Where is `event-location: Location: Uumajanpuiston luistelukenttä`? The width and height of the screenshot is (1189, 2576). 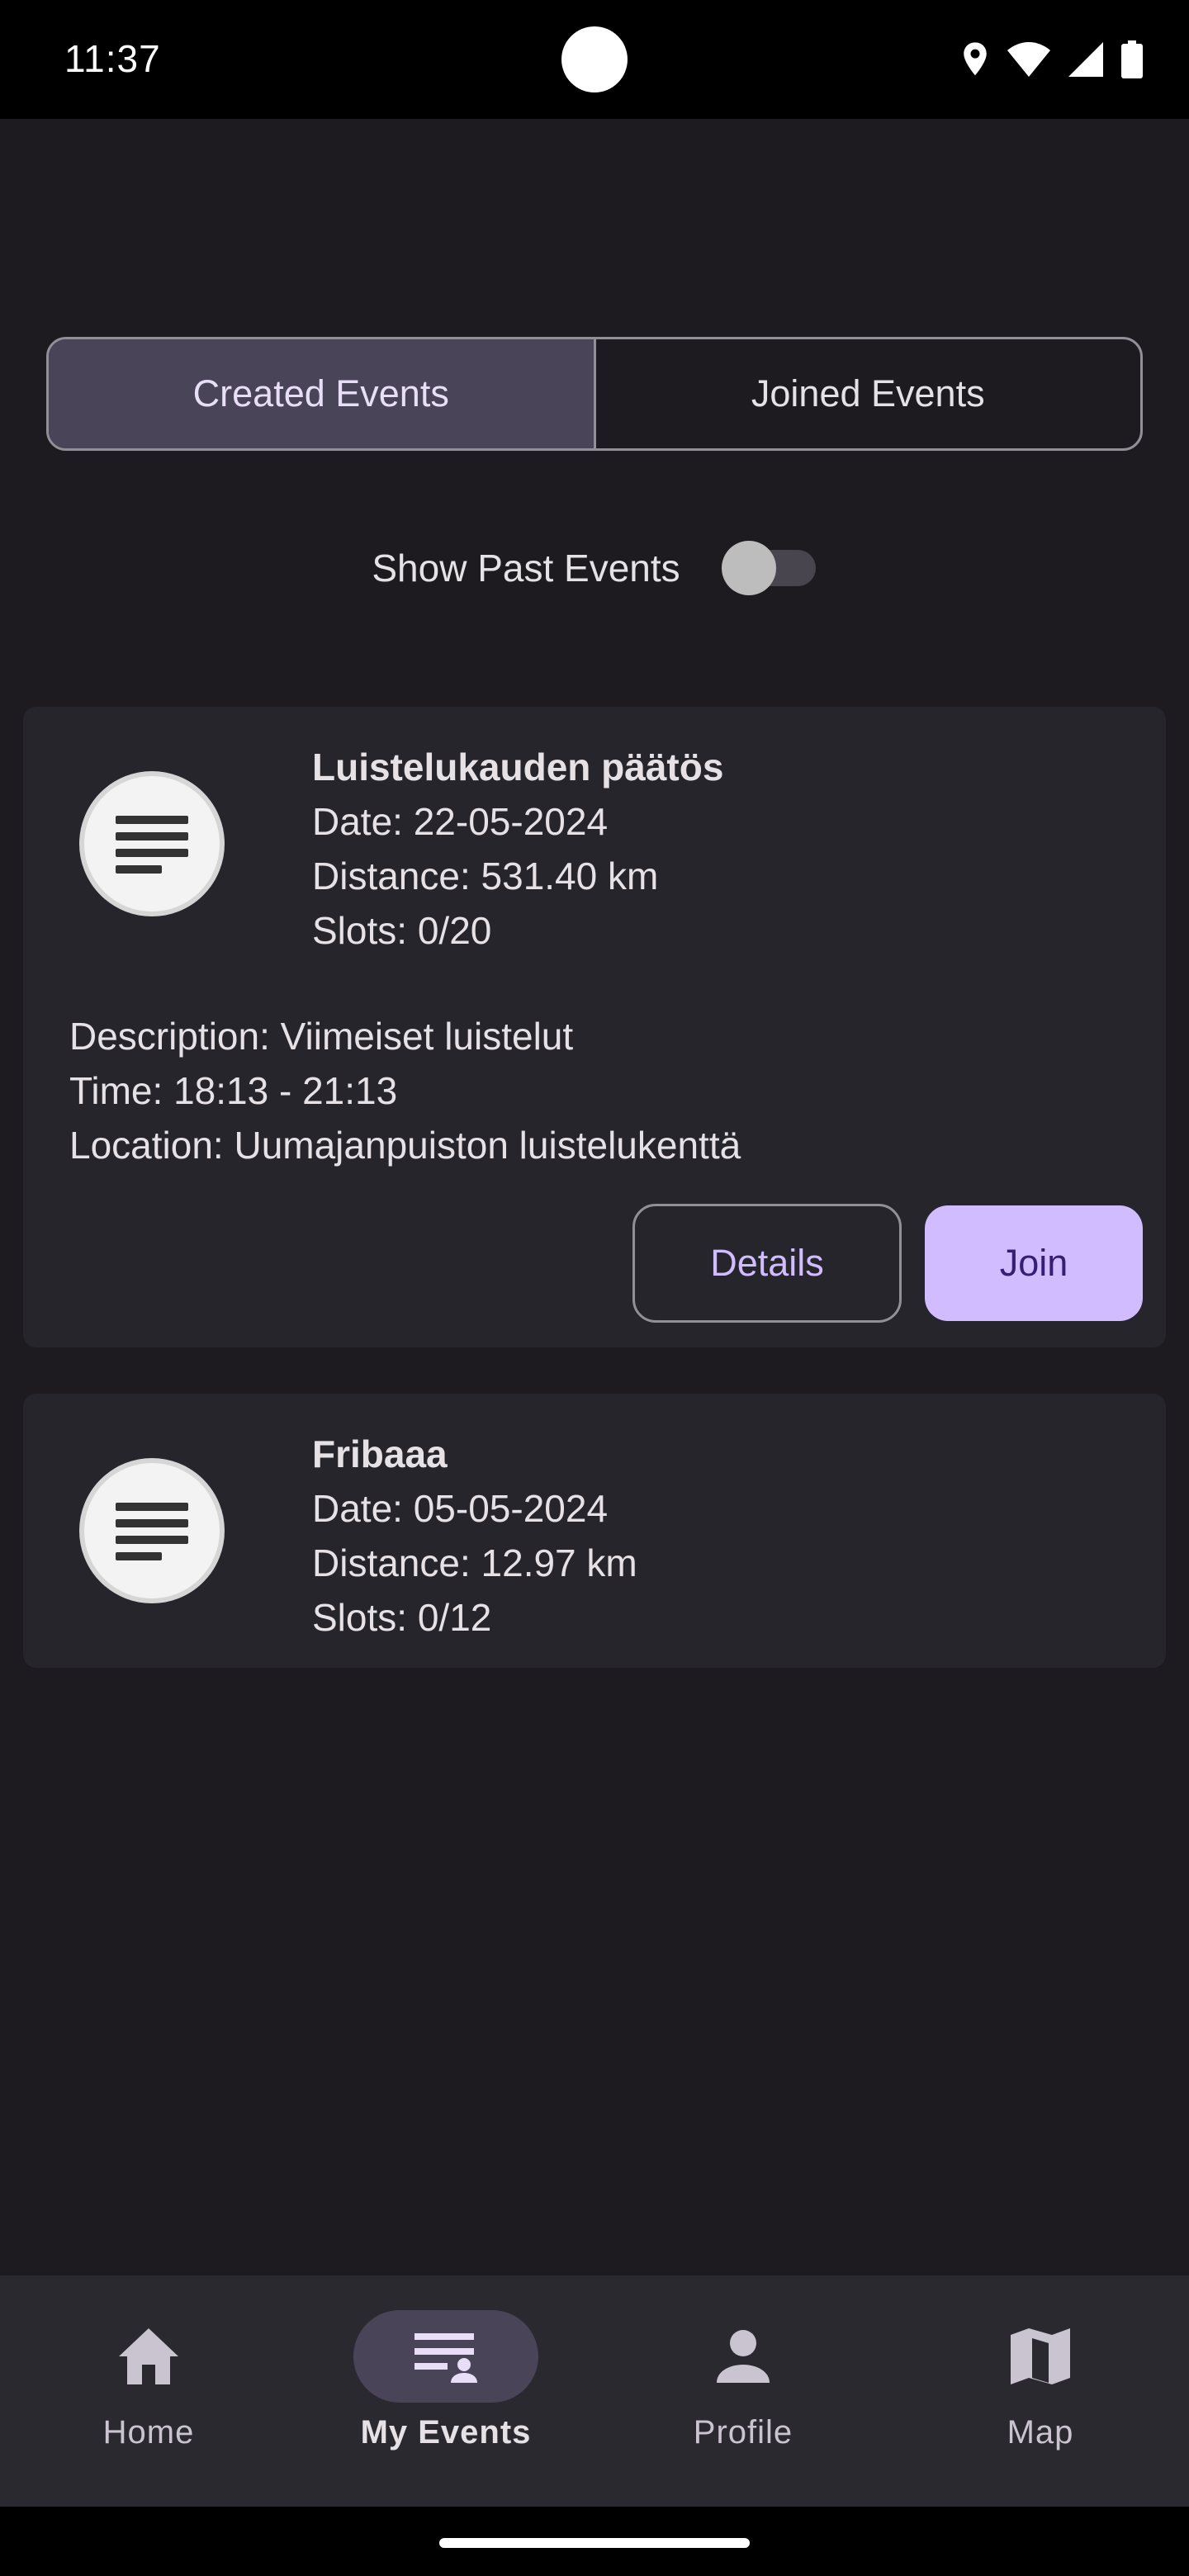
event-location: Location: Uumajanpuiston luistelukenttä is located at coordinates (405, 1145).